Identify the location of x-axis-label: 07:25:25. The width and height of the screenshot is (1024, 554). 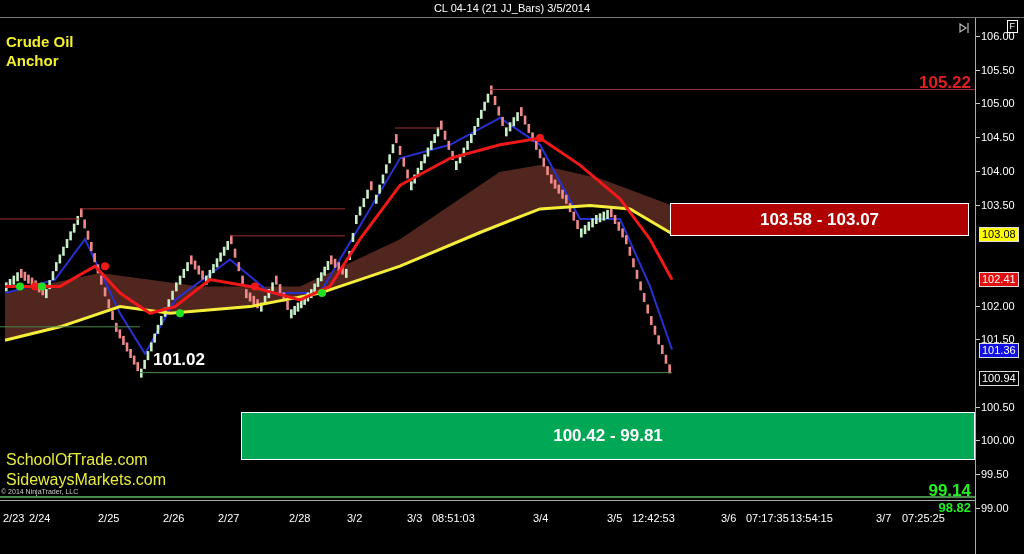
(923, 519).